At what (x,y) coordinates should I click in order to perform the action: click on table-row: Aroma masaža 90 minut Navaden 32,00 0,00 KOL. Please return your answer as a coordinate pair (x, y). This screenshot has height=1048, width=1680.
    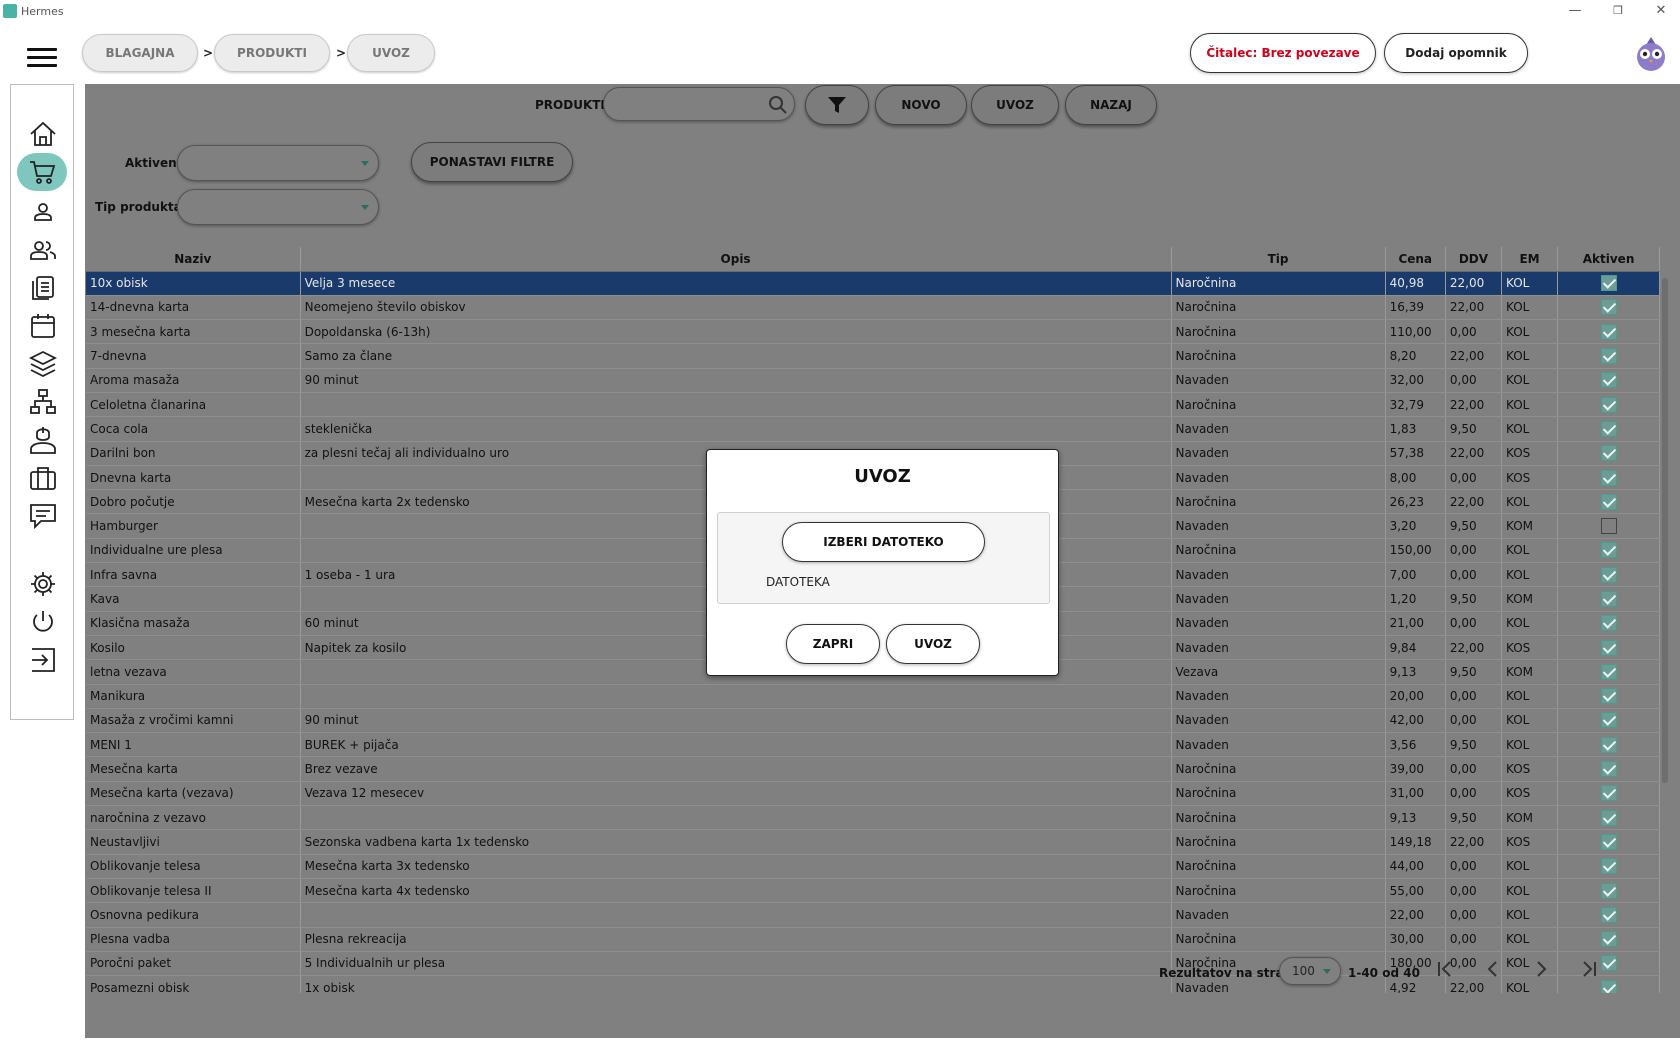
    Looking at the image, I should click on (873, 380).